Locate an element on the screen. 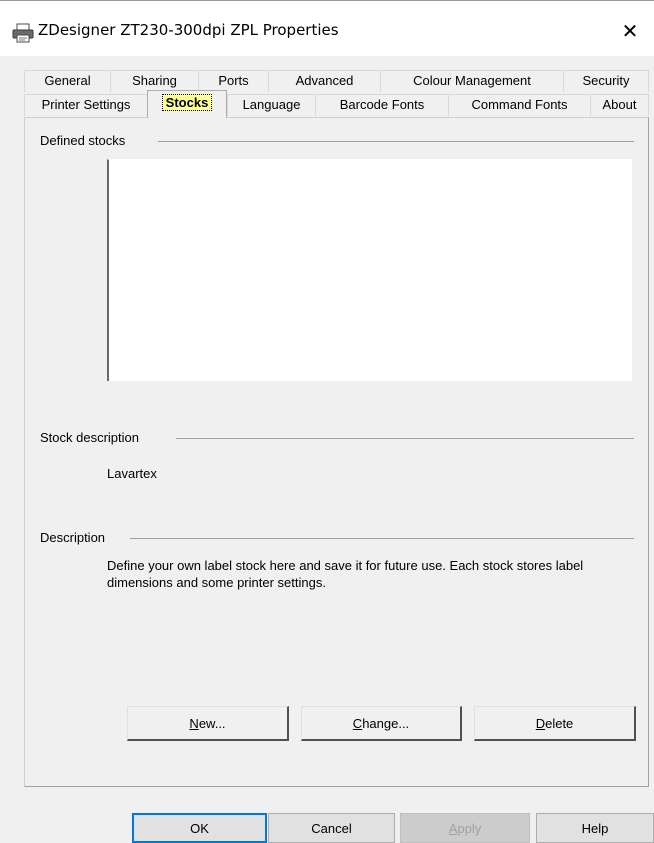 The image size is (654, 843). description-label: Description is located at coordinates (77, 537).